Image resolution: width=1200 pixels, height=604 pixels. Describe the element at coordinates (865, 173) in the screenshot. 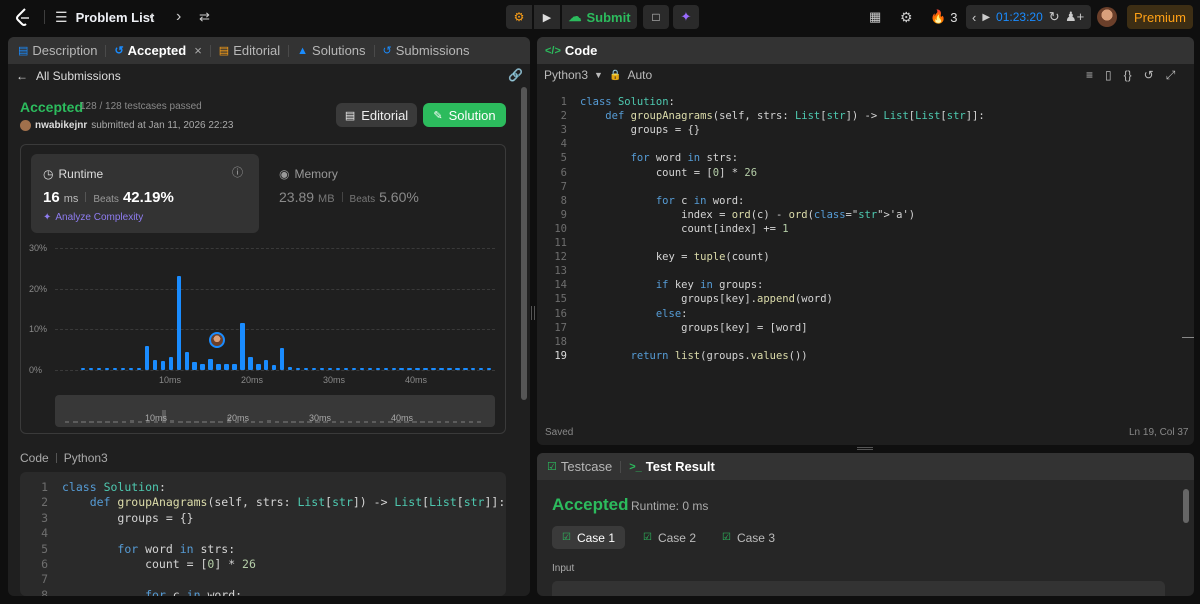

I see `code-line: 6 count = [0] * 26` at that location.